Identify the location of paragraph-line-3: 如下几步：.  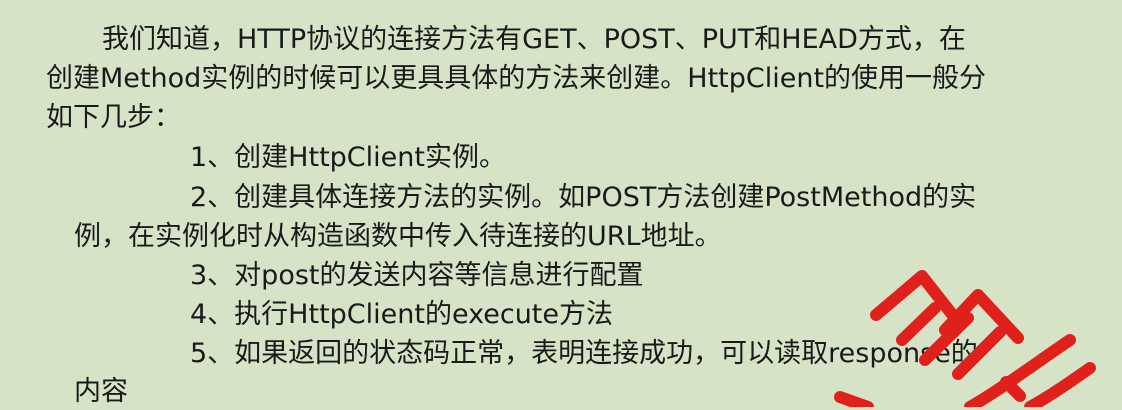
(113, 117).